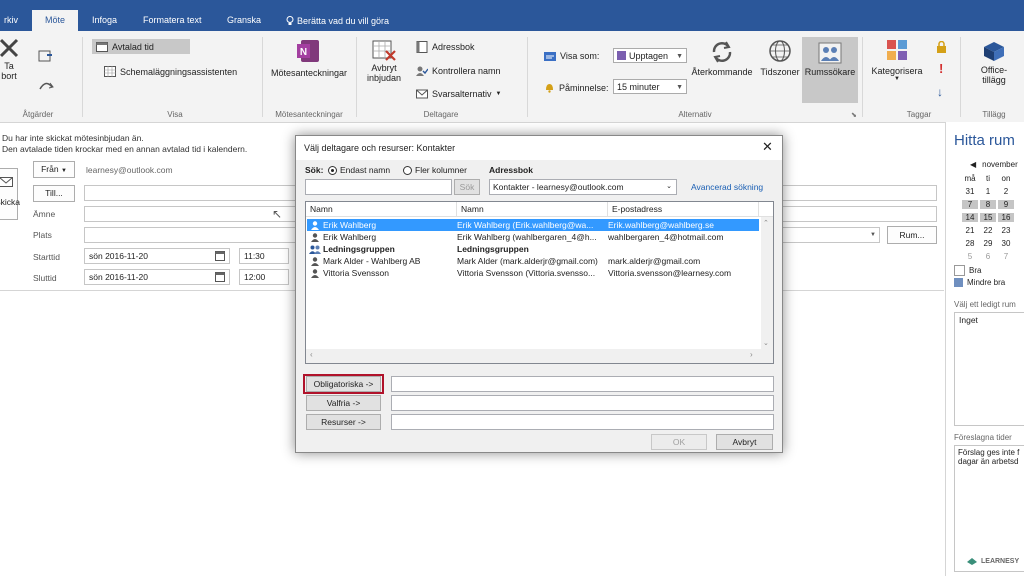  I want to click on room-finder-button: Rumssökare, so click(830, 70).